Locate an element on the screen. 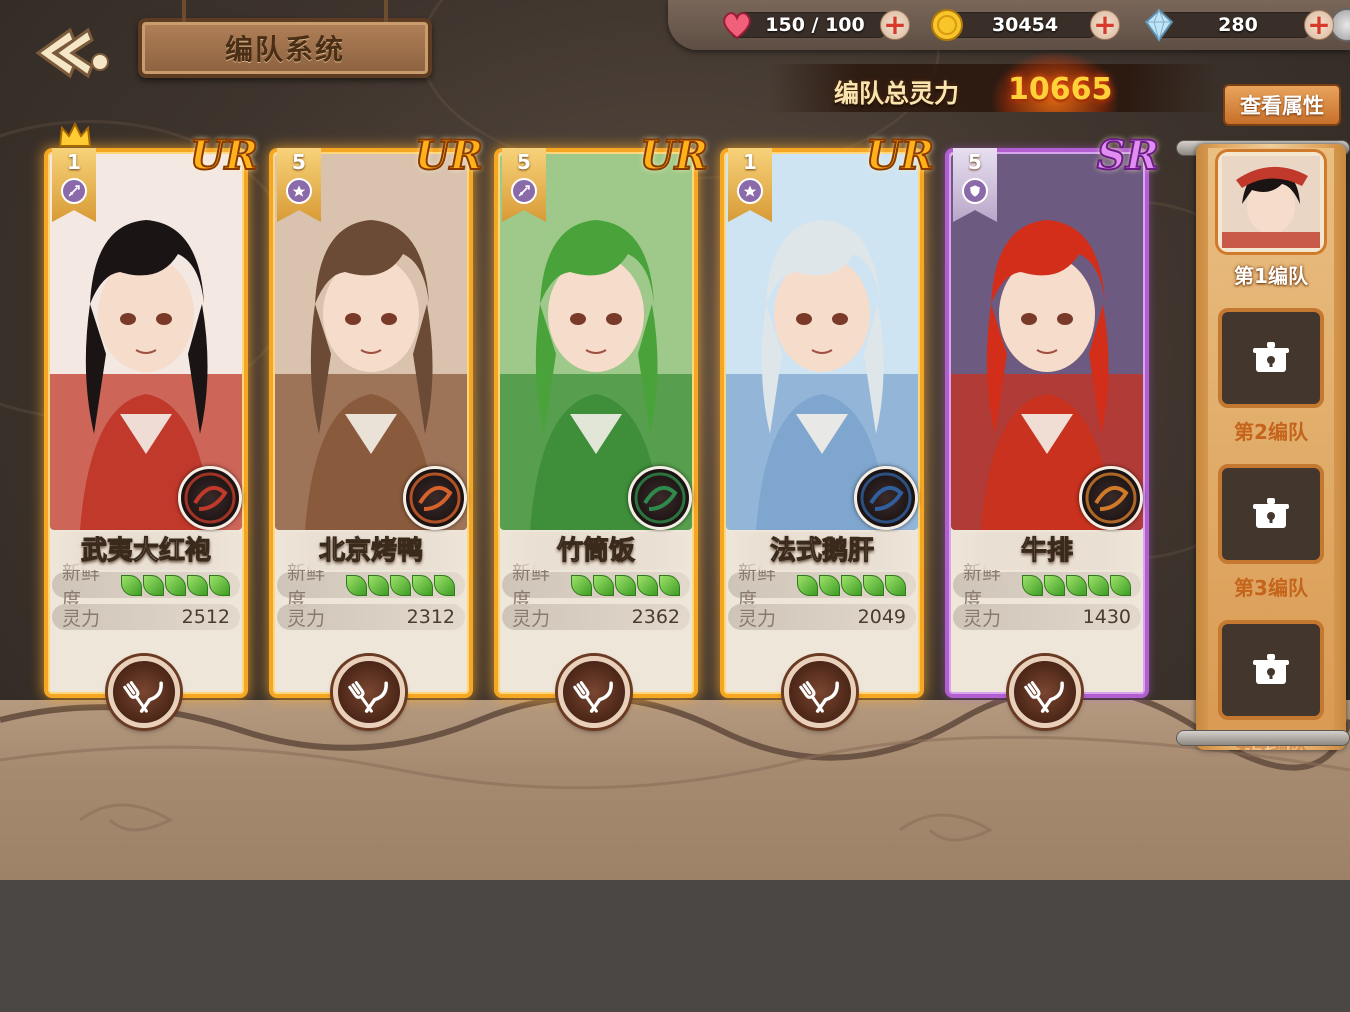 Image resolution: width=1350 pixels, height=1012 pixels. character-card: 1 UR 武夷大红袍 新鲜度 灵力 2512 is located at coordinates (151, 425).